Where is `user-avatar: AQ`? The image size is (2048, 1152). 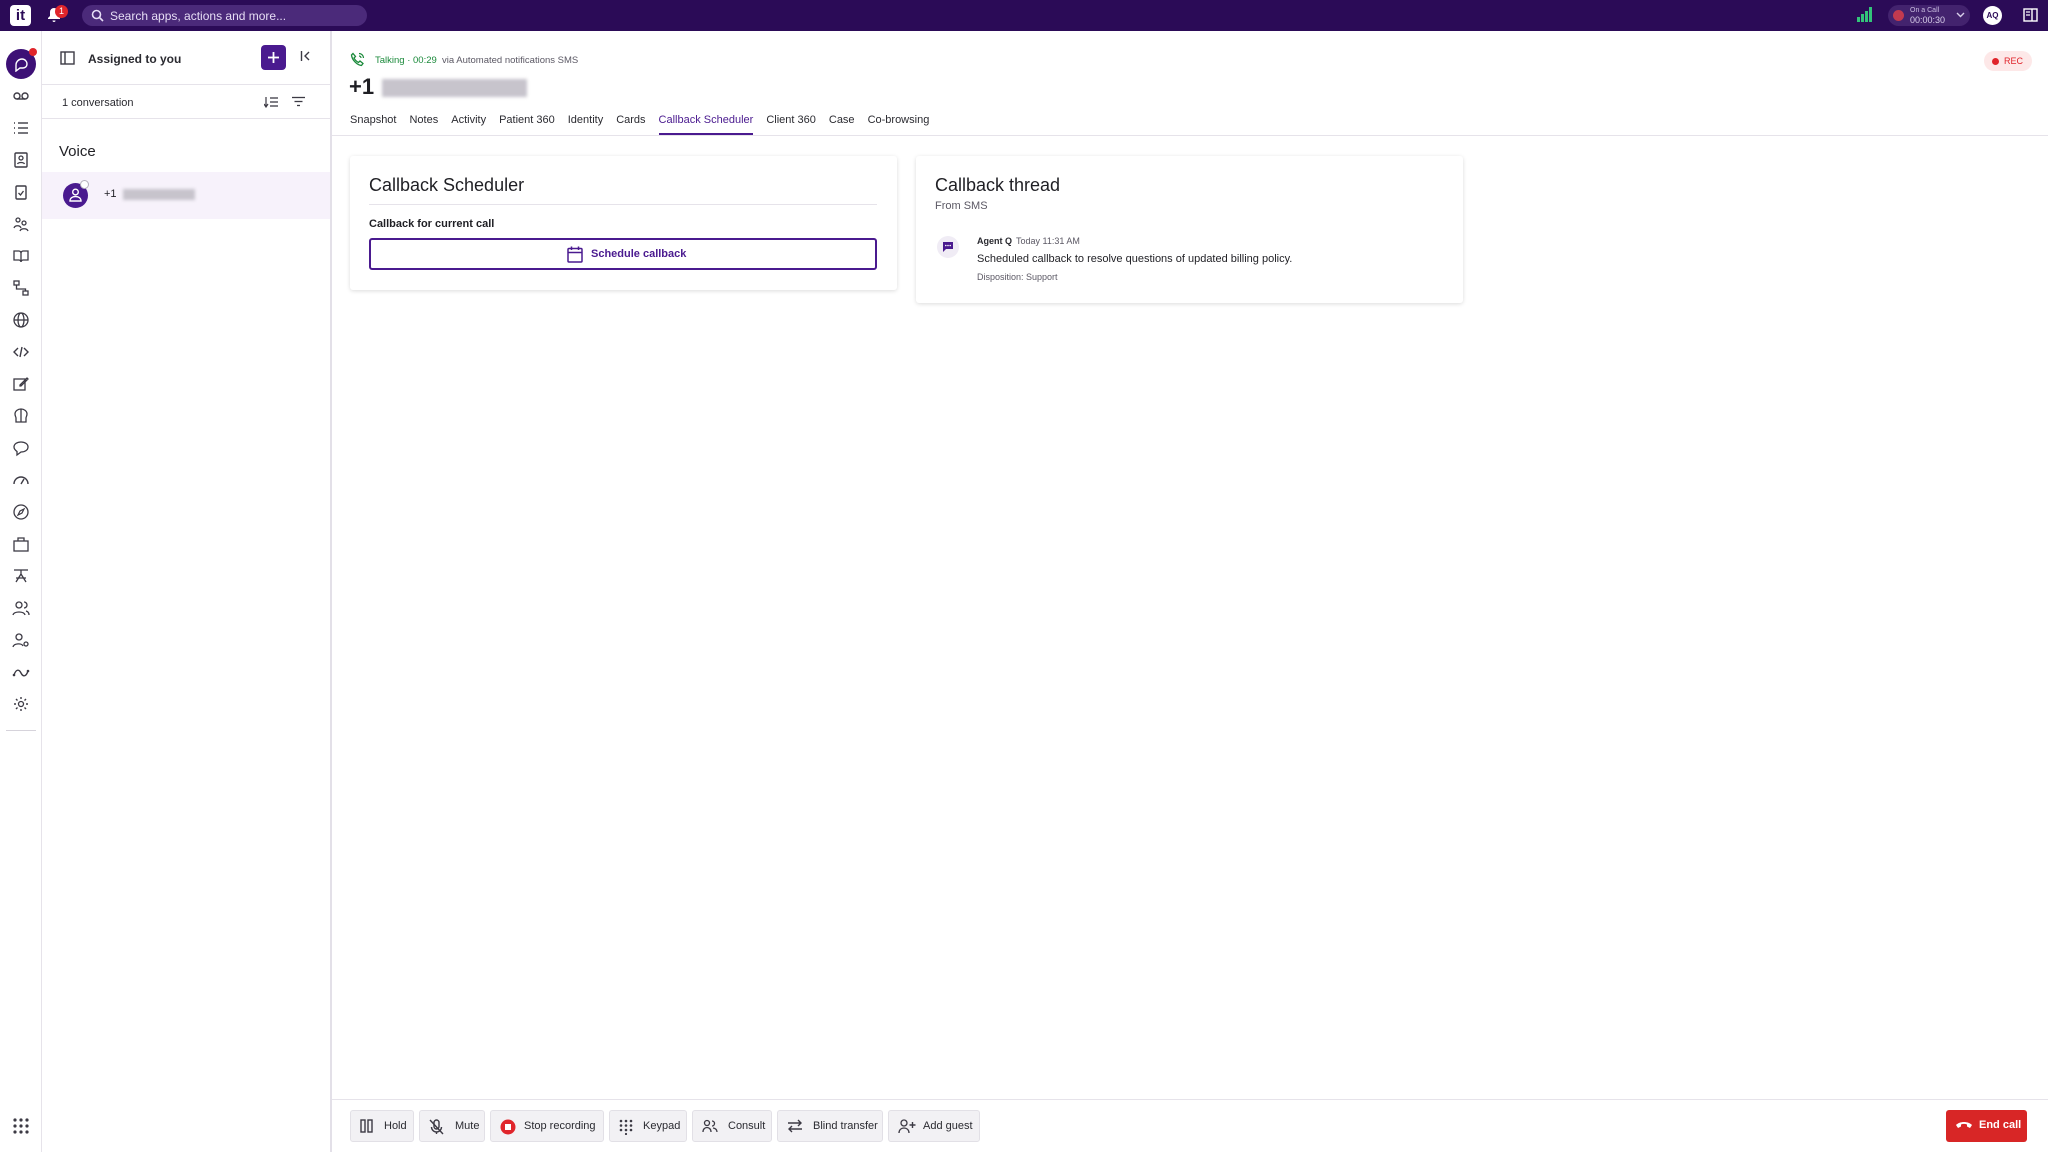 user-avatar: AQ is located at coordinates (1992, 15).